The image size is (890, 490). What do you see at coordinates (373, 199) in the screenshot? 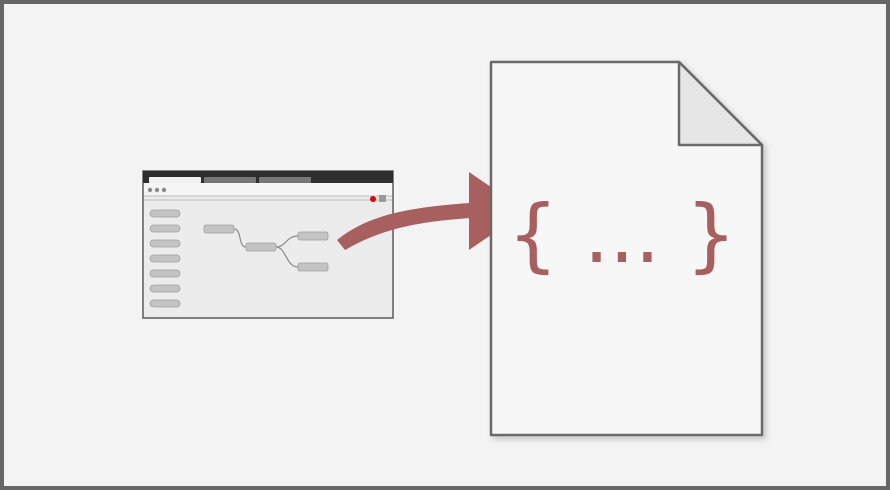
I see `status-dot-icon` at bounding box center [373, 199].